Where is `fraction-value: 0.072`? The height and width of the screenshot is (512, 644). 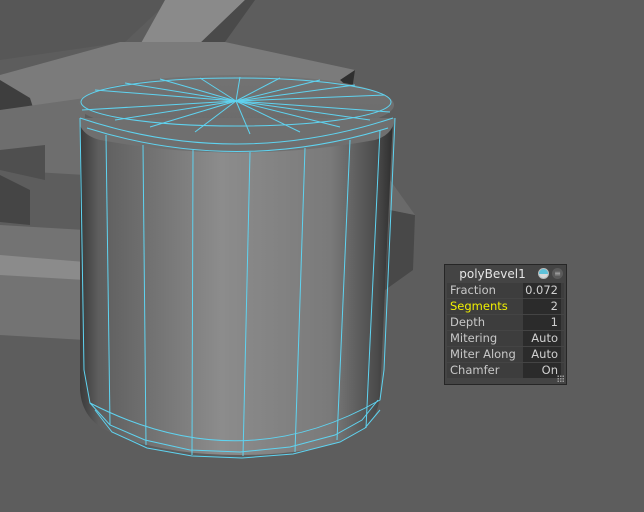 fraction-value: 0.072 is located at coordinates (542, 290).